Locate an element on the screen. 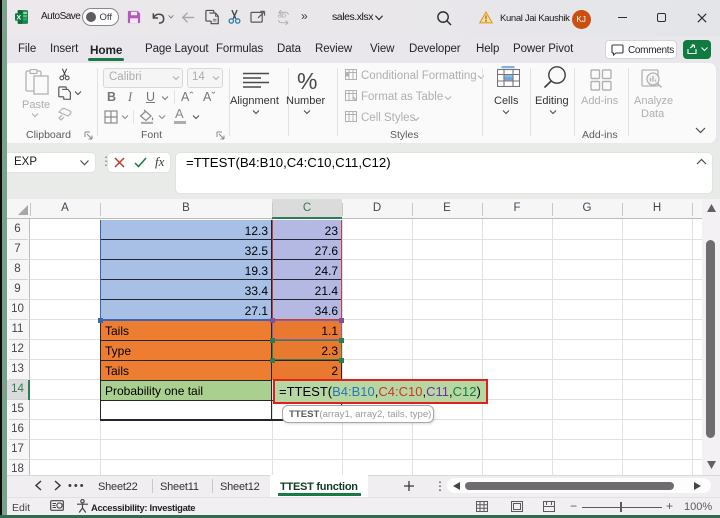  svg-text: X is located at coordinates (18, 17).